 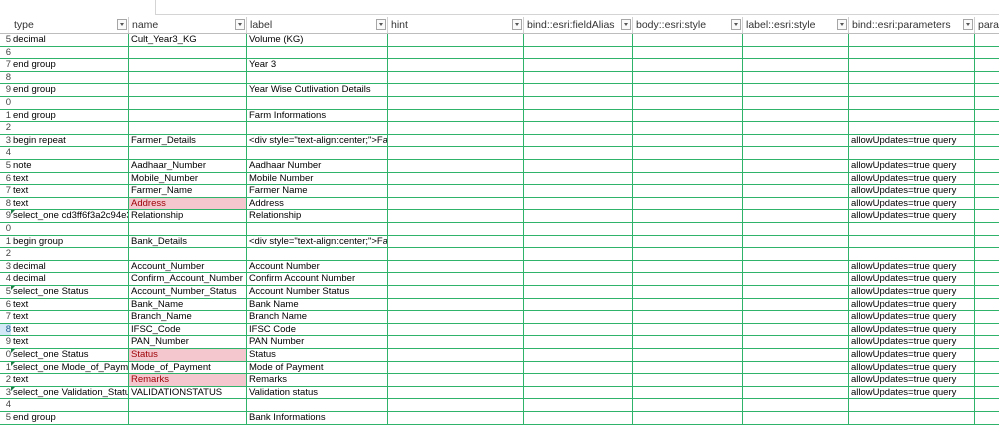 What do you see at coordinates (456, 25) in the screenshot?
I see `column-header-hint: hint` at bounding box center [456, 25].